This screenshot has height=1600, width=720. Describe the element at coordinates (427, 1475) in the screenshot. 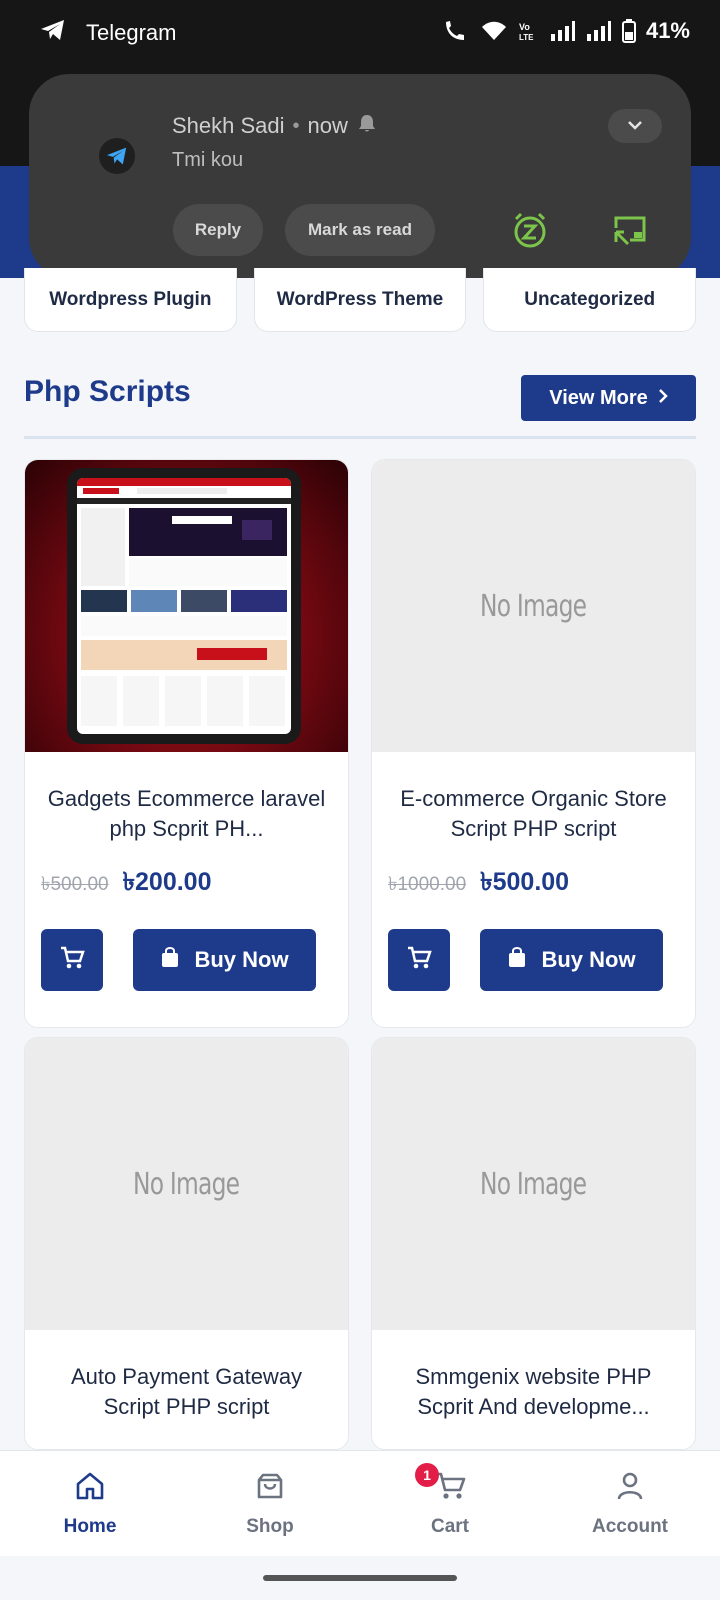

I see `cart-badge: 1` at that location.